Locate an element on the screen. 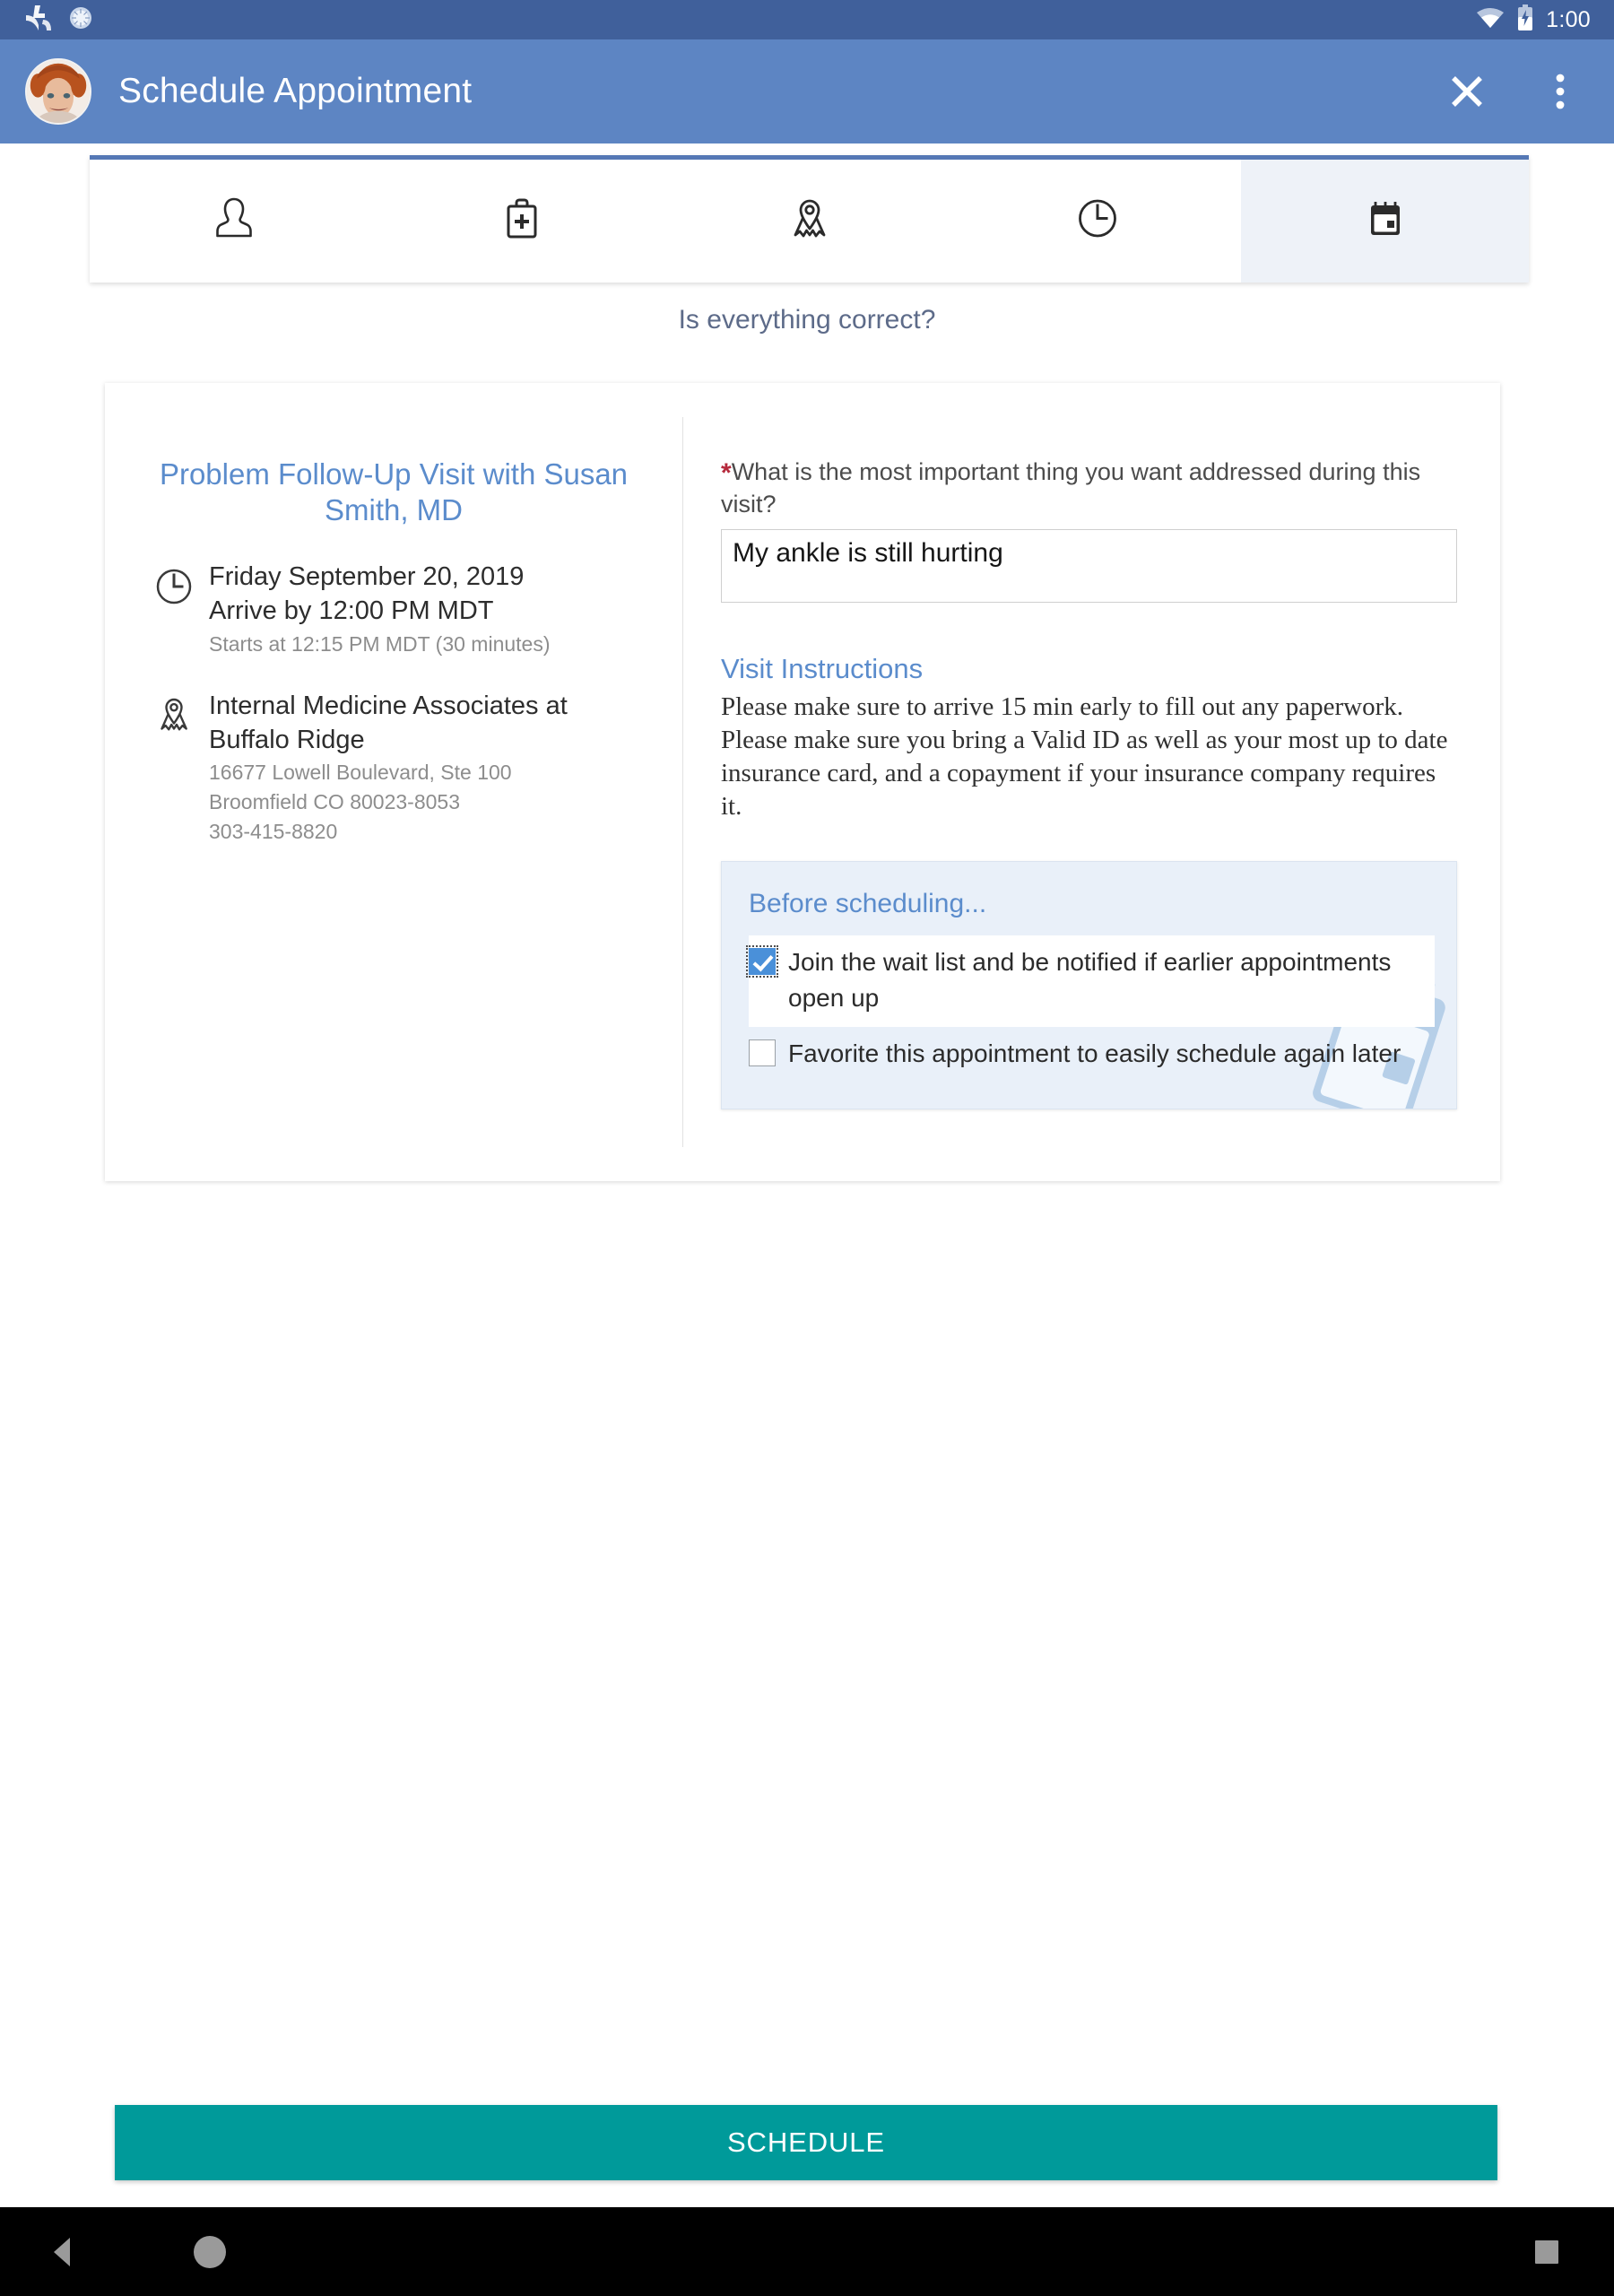  back-triangle-icon is located at coordinates (62, 2252).